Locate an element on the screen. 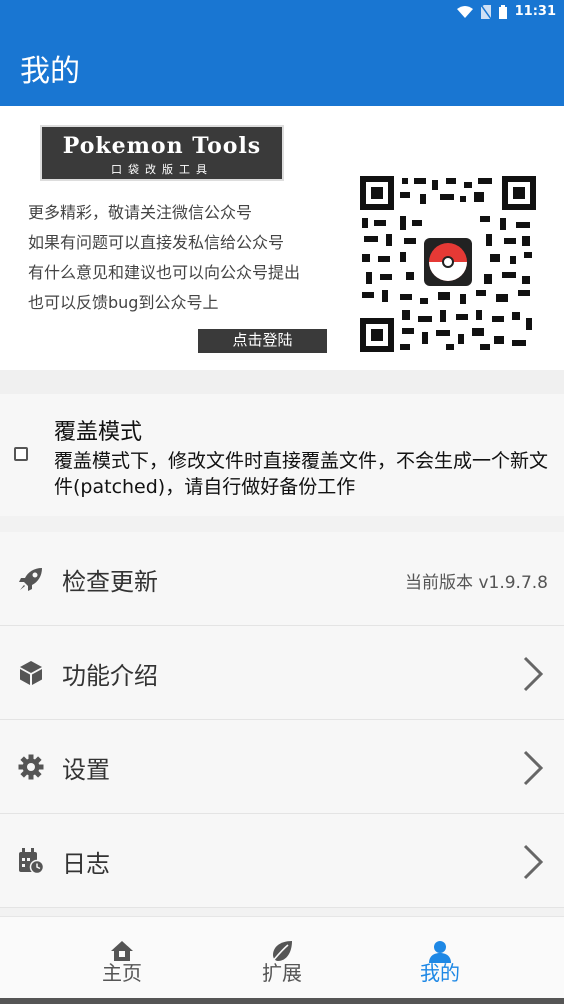 Image resolution: width=564 pixels, height=1004 pixels. status-bar: 11:31 is located at coordinates (282, 12).